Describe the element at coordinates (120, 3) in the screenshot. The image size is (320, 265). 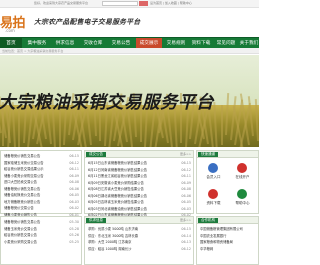
I see `search-input` at that location.